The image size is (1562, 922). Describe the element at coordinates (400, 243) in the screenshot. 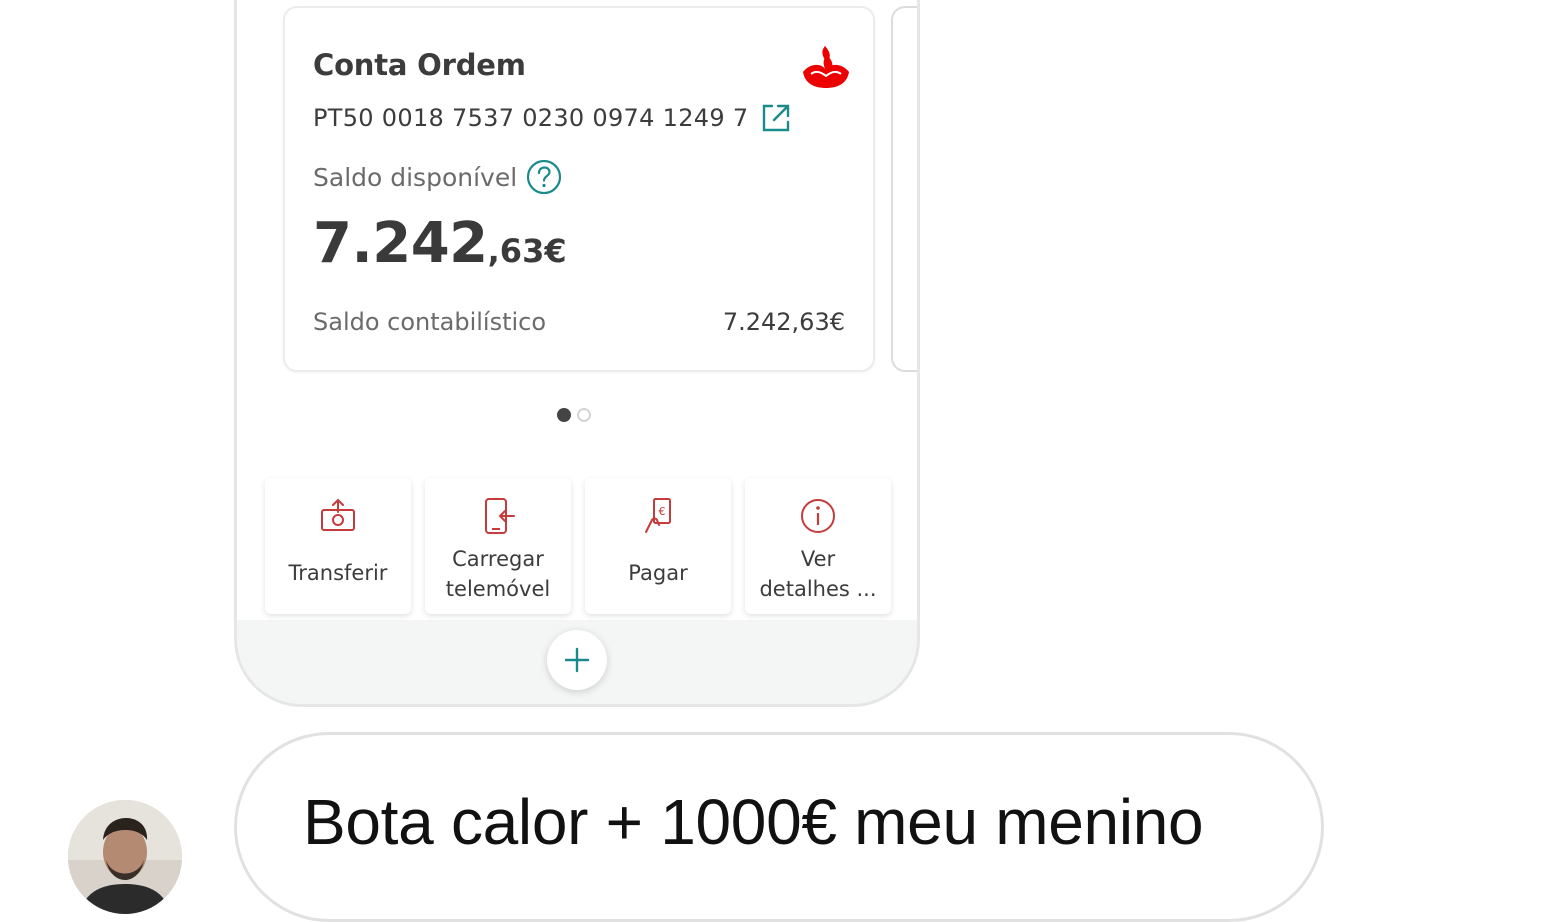

I see `balance-integer: 7.242` at that location.